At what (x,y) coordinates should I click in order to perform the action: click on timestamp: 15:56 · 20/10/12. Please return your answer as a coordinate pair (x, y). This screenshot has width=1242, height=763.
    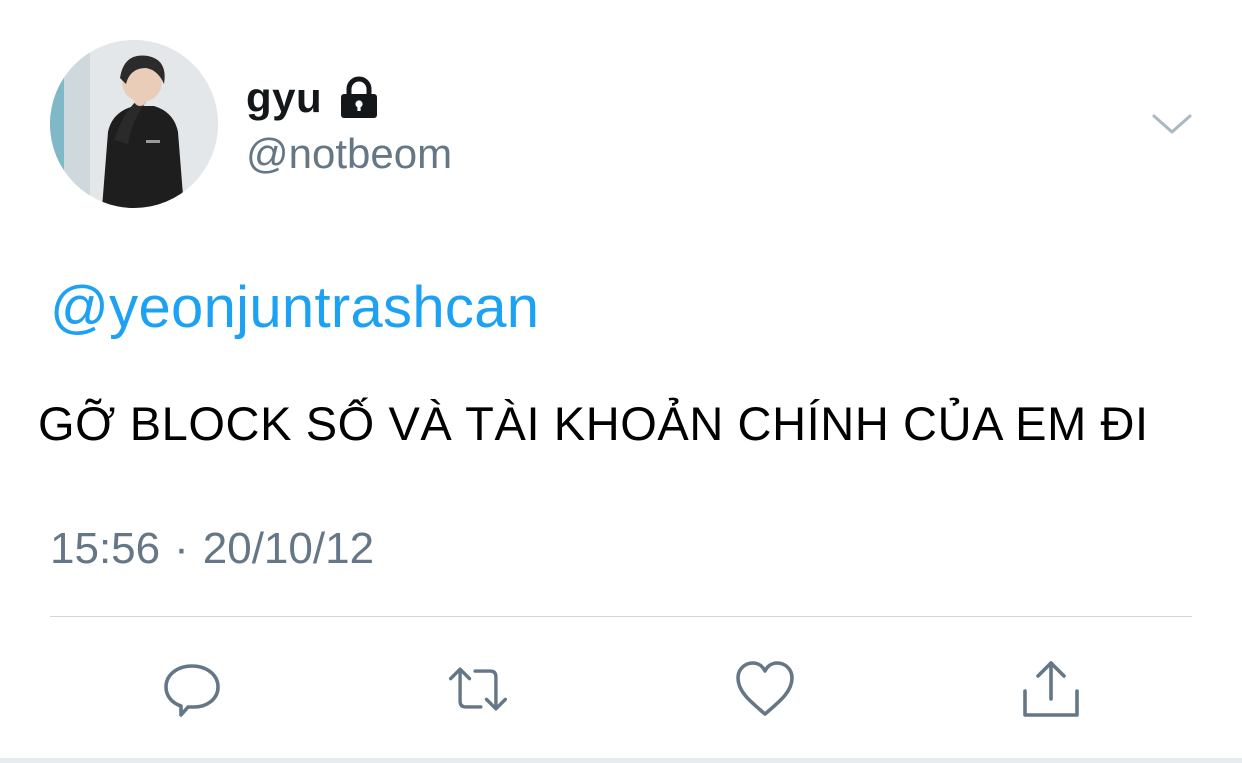
    Looking at the image, I should click on (212, 549).